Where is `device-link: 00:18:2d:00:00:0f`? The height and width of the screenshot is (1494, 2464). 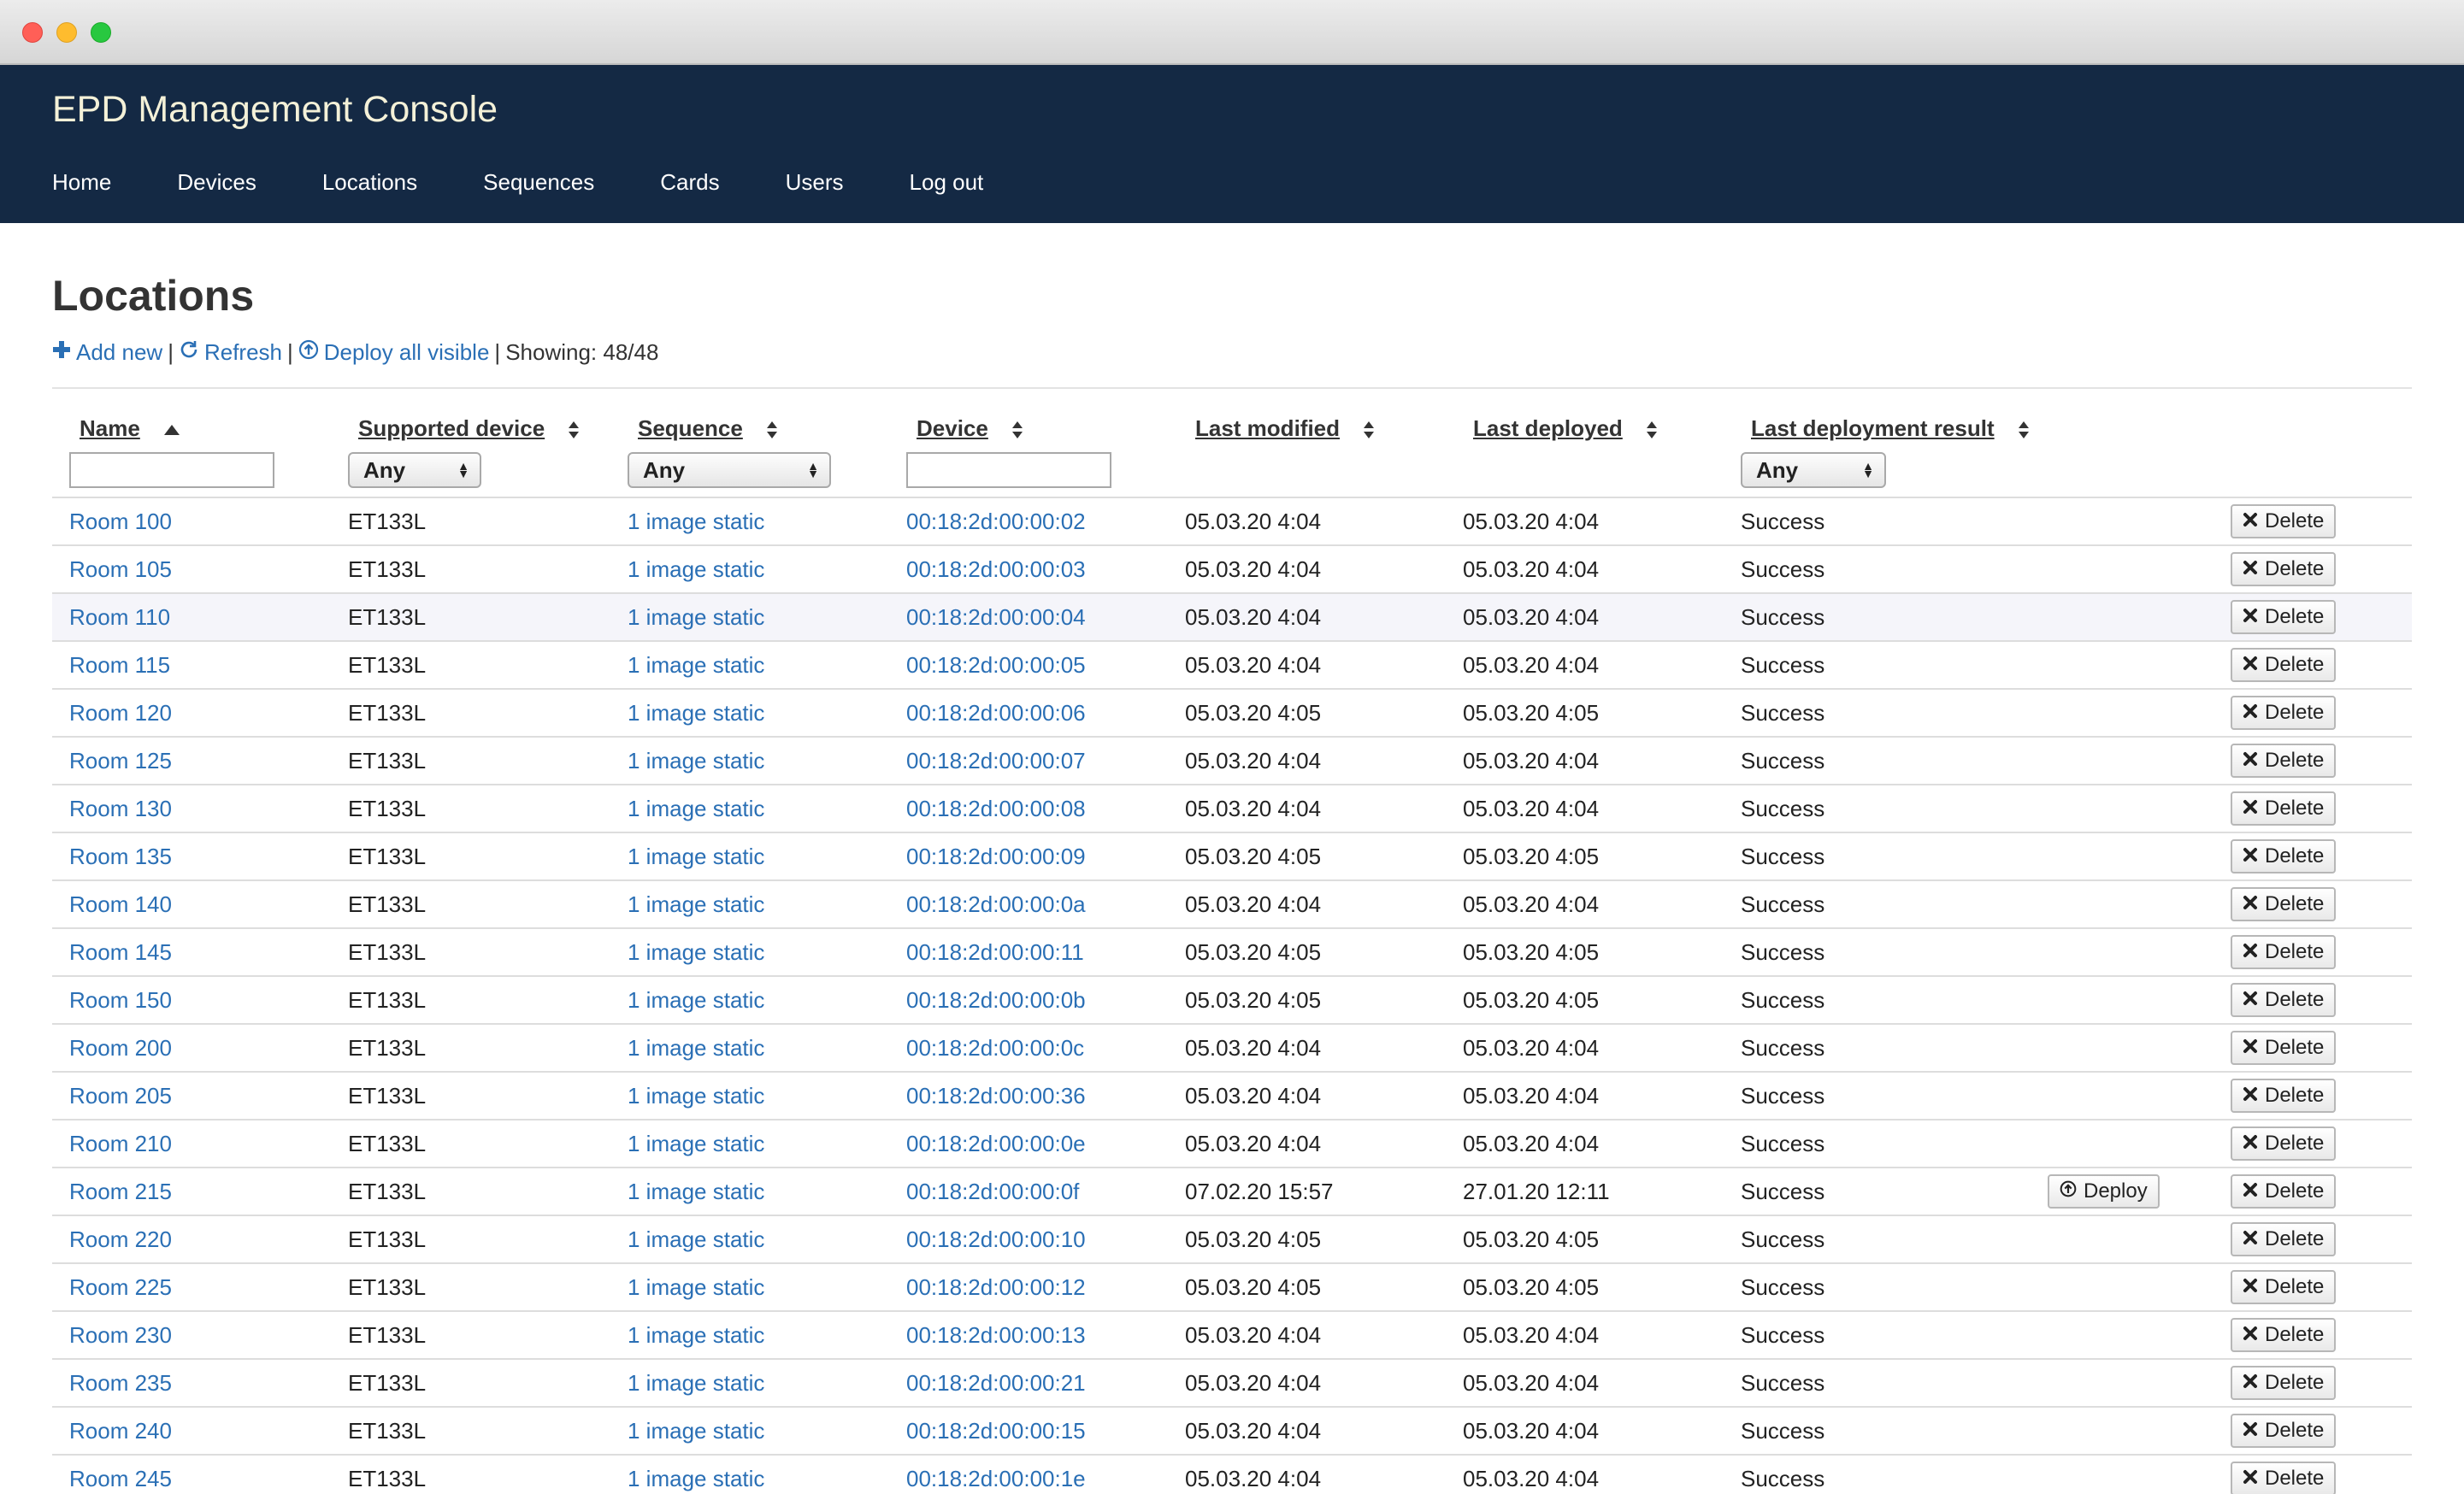 device-link: 00:18:2d:00:00:0f is located at coordinates (992, 1191).